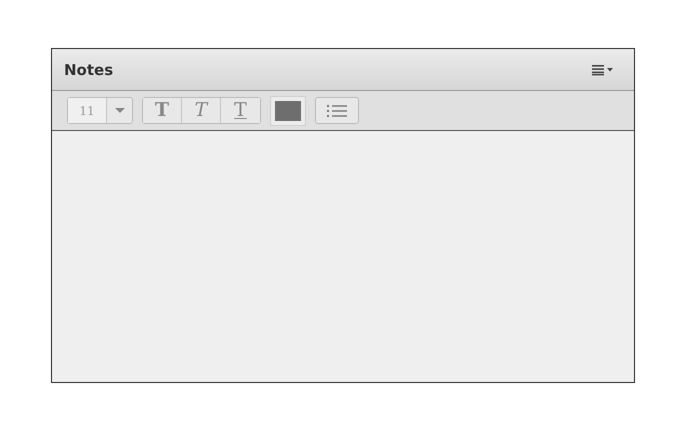  I want to click on font-size-dropdown: 11, so click(100, 110).